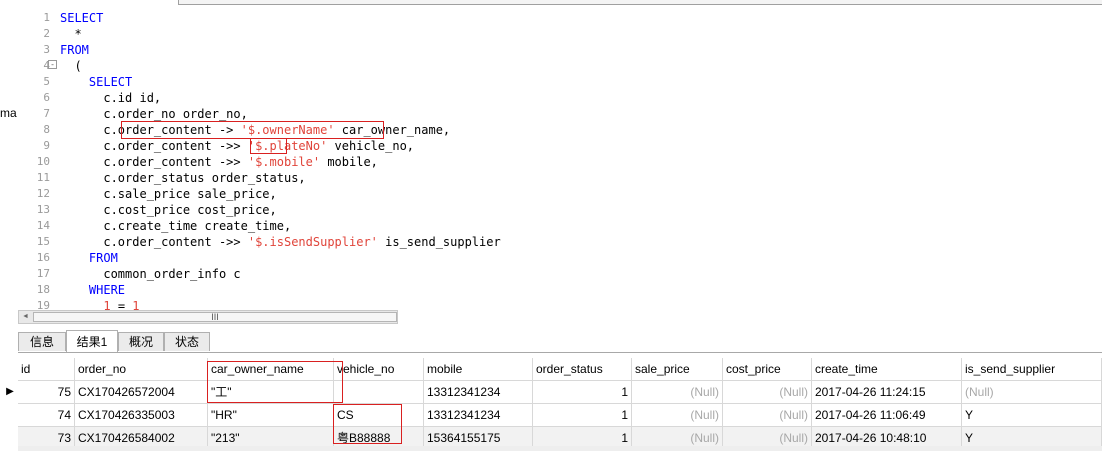  What do you see at coordinates (141, 392) in the screenshot?
I see `cell-order-no: CX170426572004` at bounding box center [141, 392].